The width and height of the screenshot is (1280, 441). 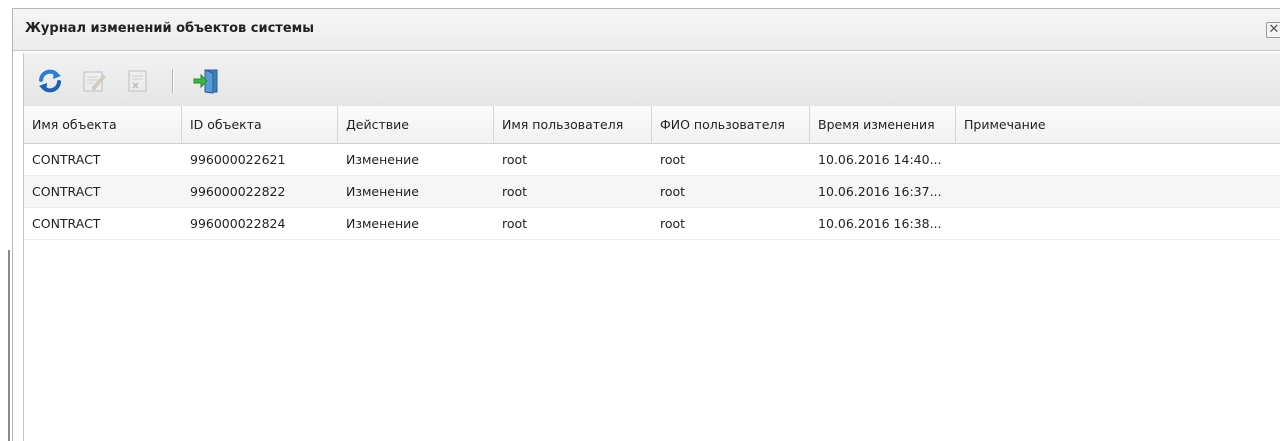 What do you see at coordinates (173, 81) in the screenshot?
I see `toolbar-separator` at bounding box center [173, 81].